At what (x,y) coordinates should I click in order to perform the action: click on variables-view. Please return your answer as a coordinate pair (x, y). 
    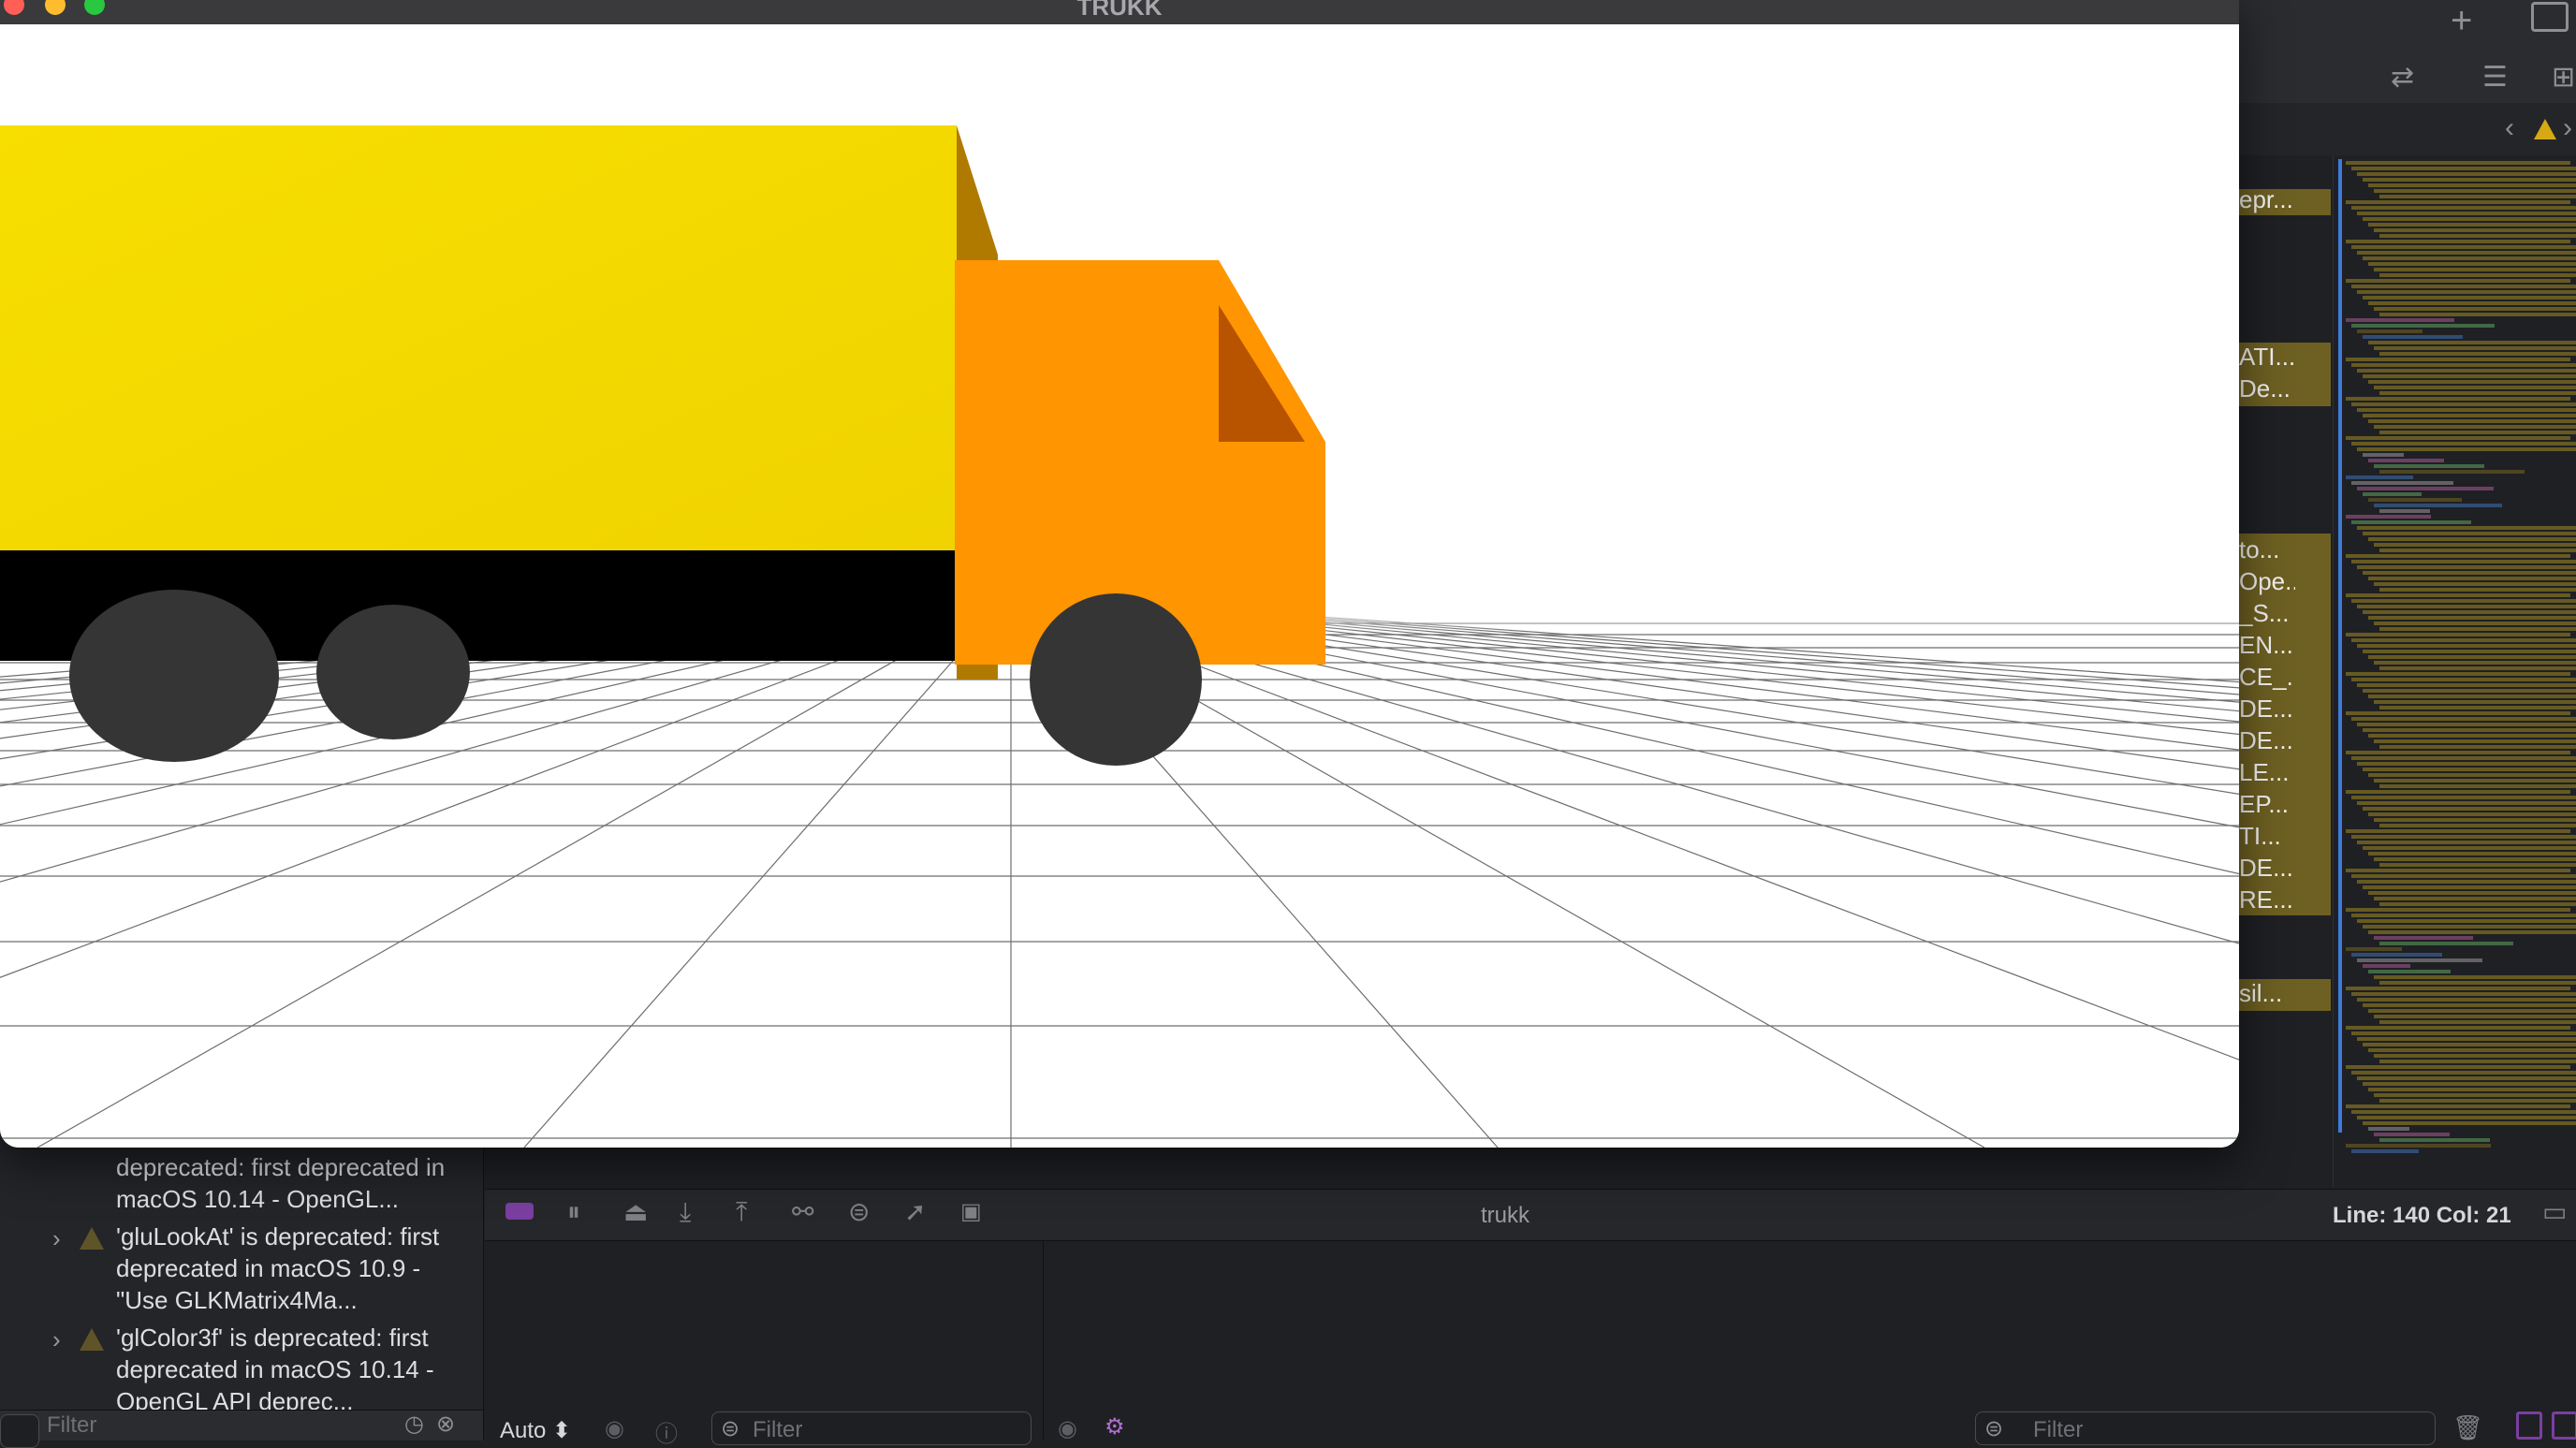
    Looking at the image, I should click on (764, 1341).